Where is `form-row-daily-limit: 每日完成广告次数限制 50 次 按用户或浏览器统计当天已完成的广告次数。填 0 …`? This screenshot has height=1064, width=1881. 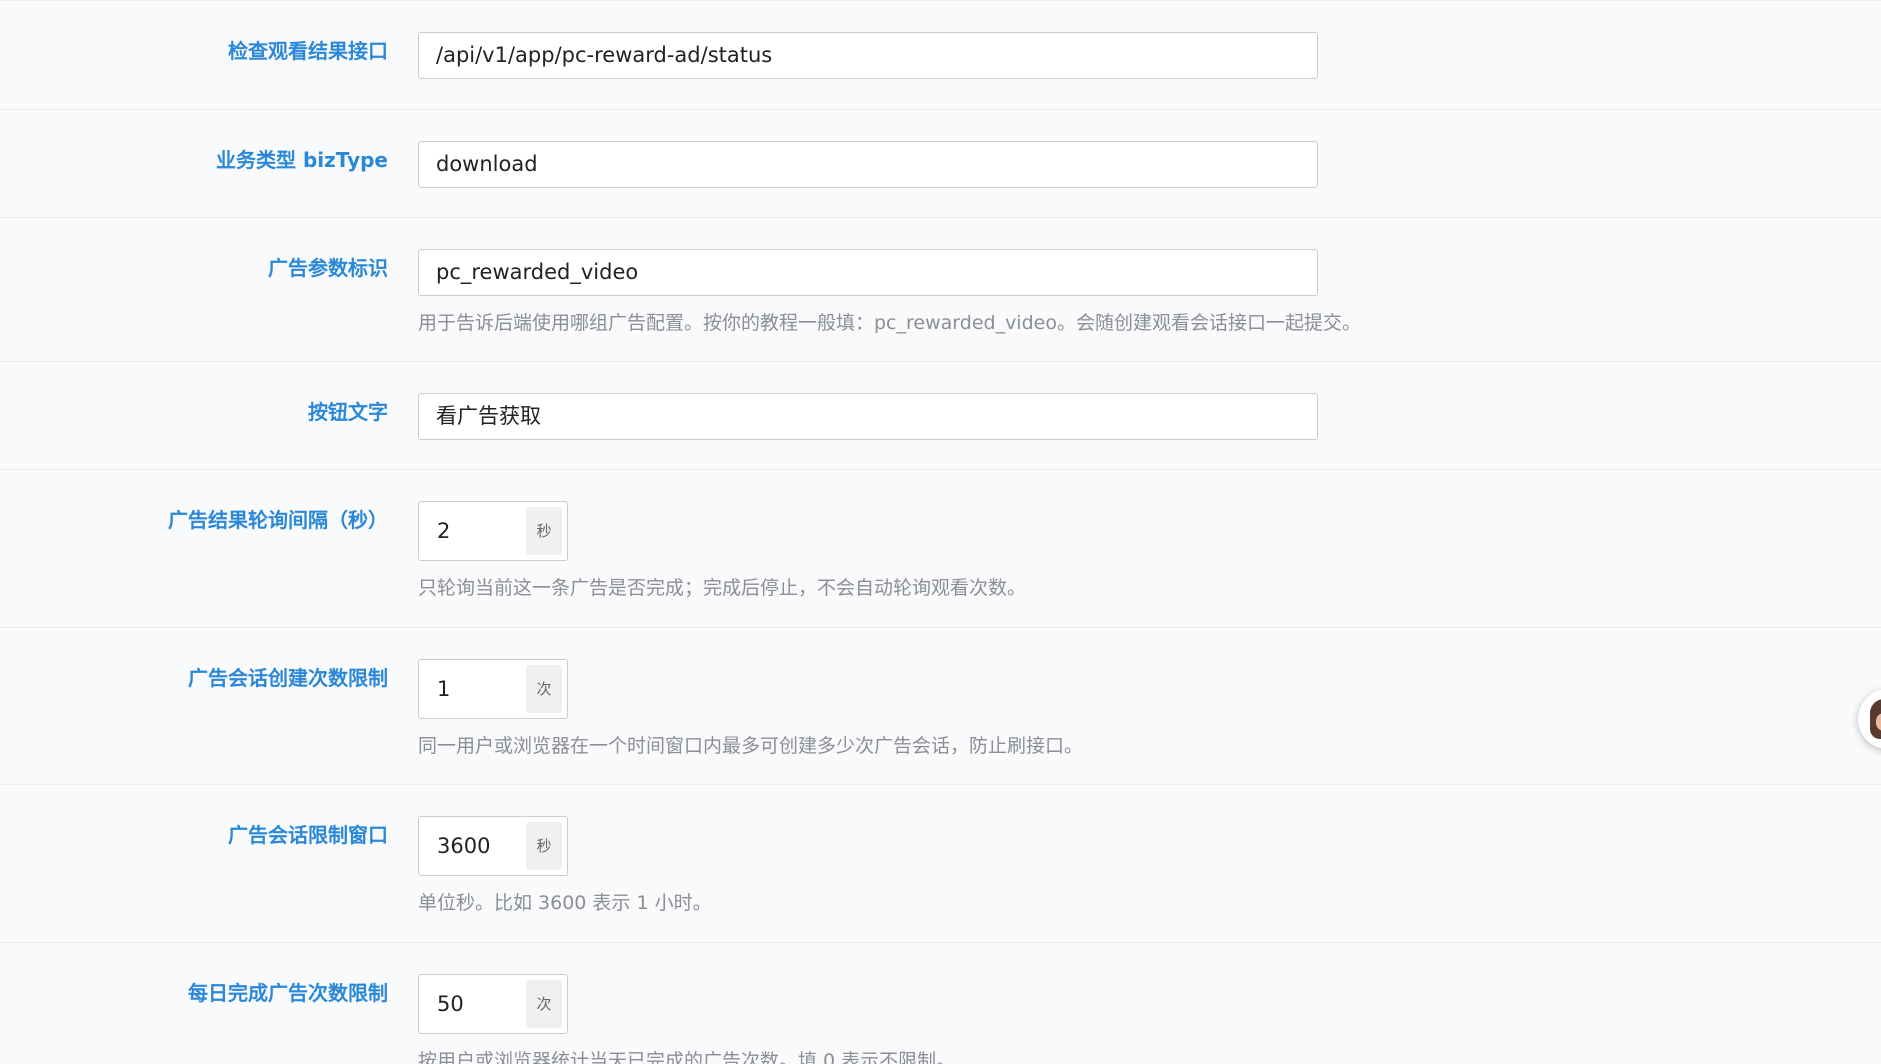
form-row-daily-limit: 每日完成广告次数限制 50 次 按用户或浏览器统计当天已完成的广告次数。填 0 … is located at coordinates (940, 1003).